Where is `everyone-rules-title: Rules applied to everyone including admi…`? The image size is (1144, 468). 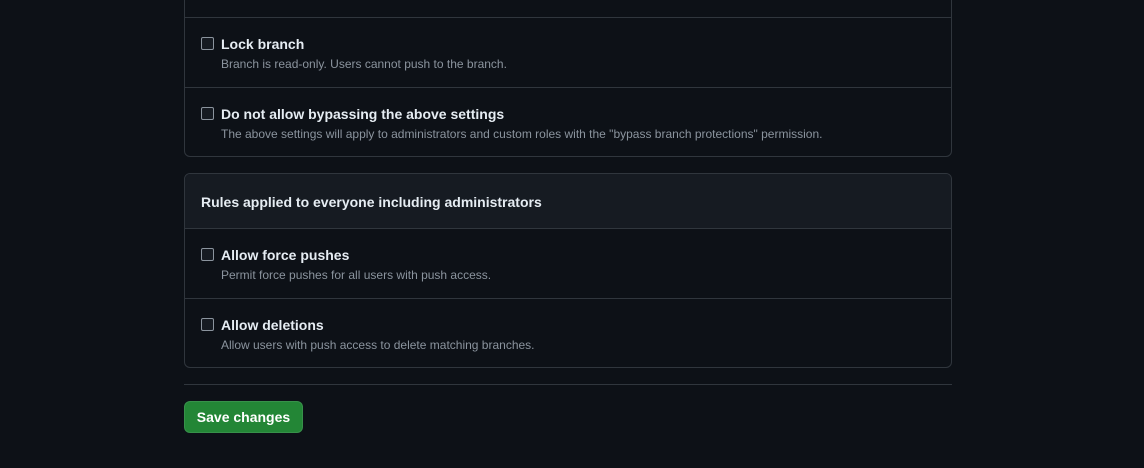
everyone-rules-title: Rules applied to everyone including admi… is located at coordinates (371, 202).